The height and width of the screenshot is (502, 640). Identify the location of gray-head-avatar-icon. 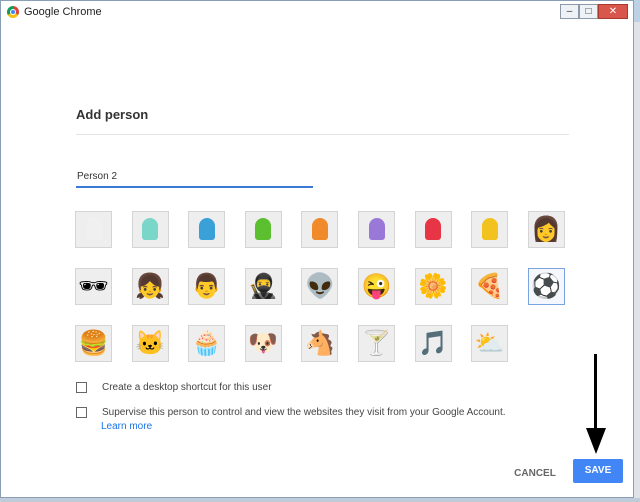
(93, 229).